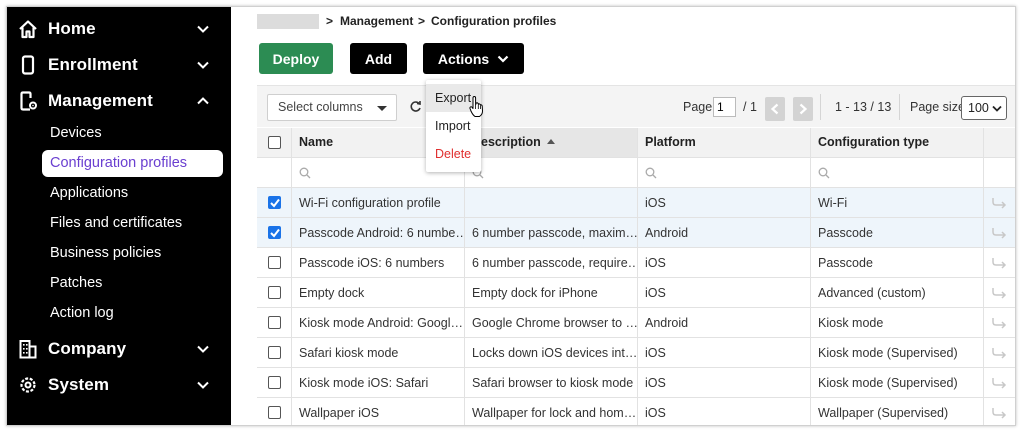 This screenshot has width=1023, height=434. What do you see at coordinates (274, 142) in the screenshot?
I see `select-all-checkbox` at bounding box center [274, 142].